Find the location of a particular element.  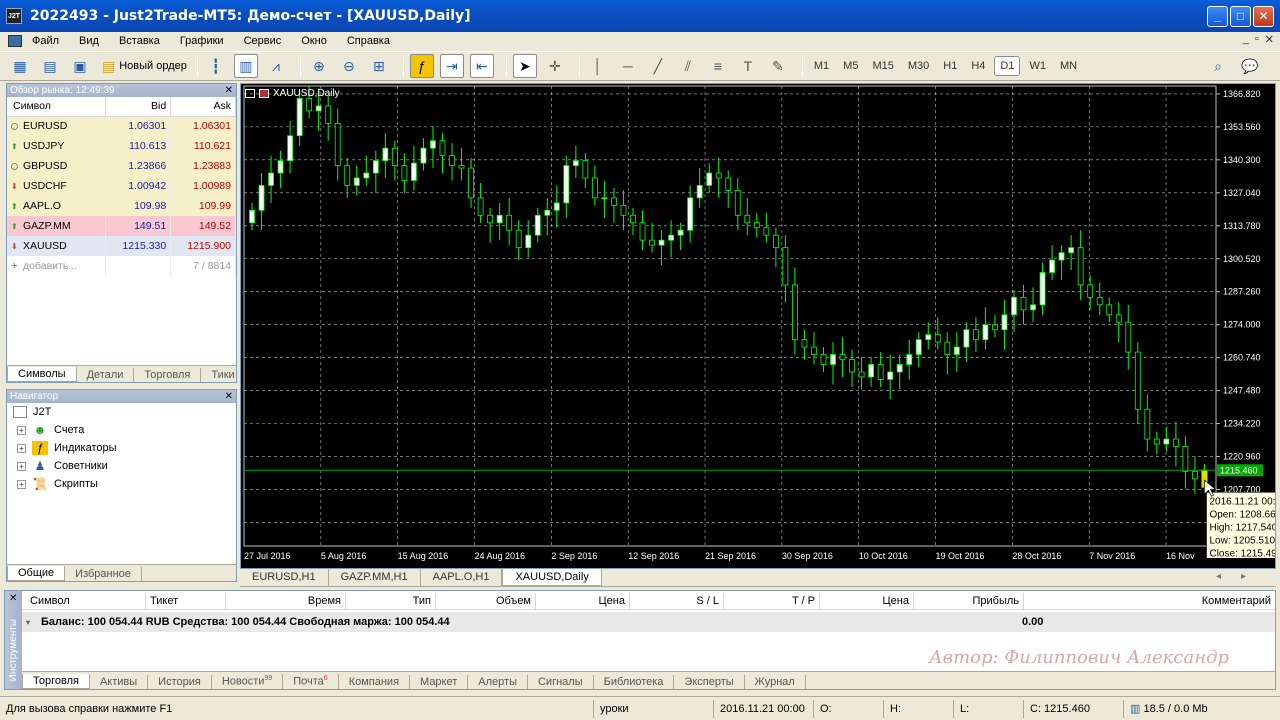

tab-favorites: Избранное is located at coordinates (103, 574).